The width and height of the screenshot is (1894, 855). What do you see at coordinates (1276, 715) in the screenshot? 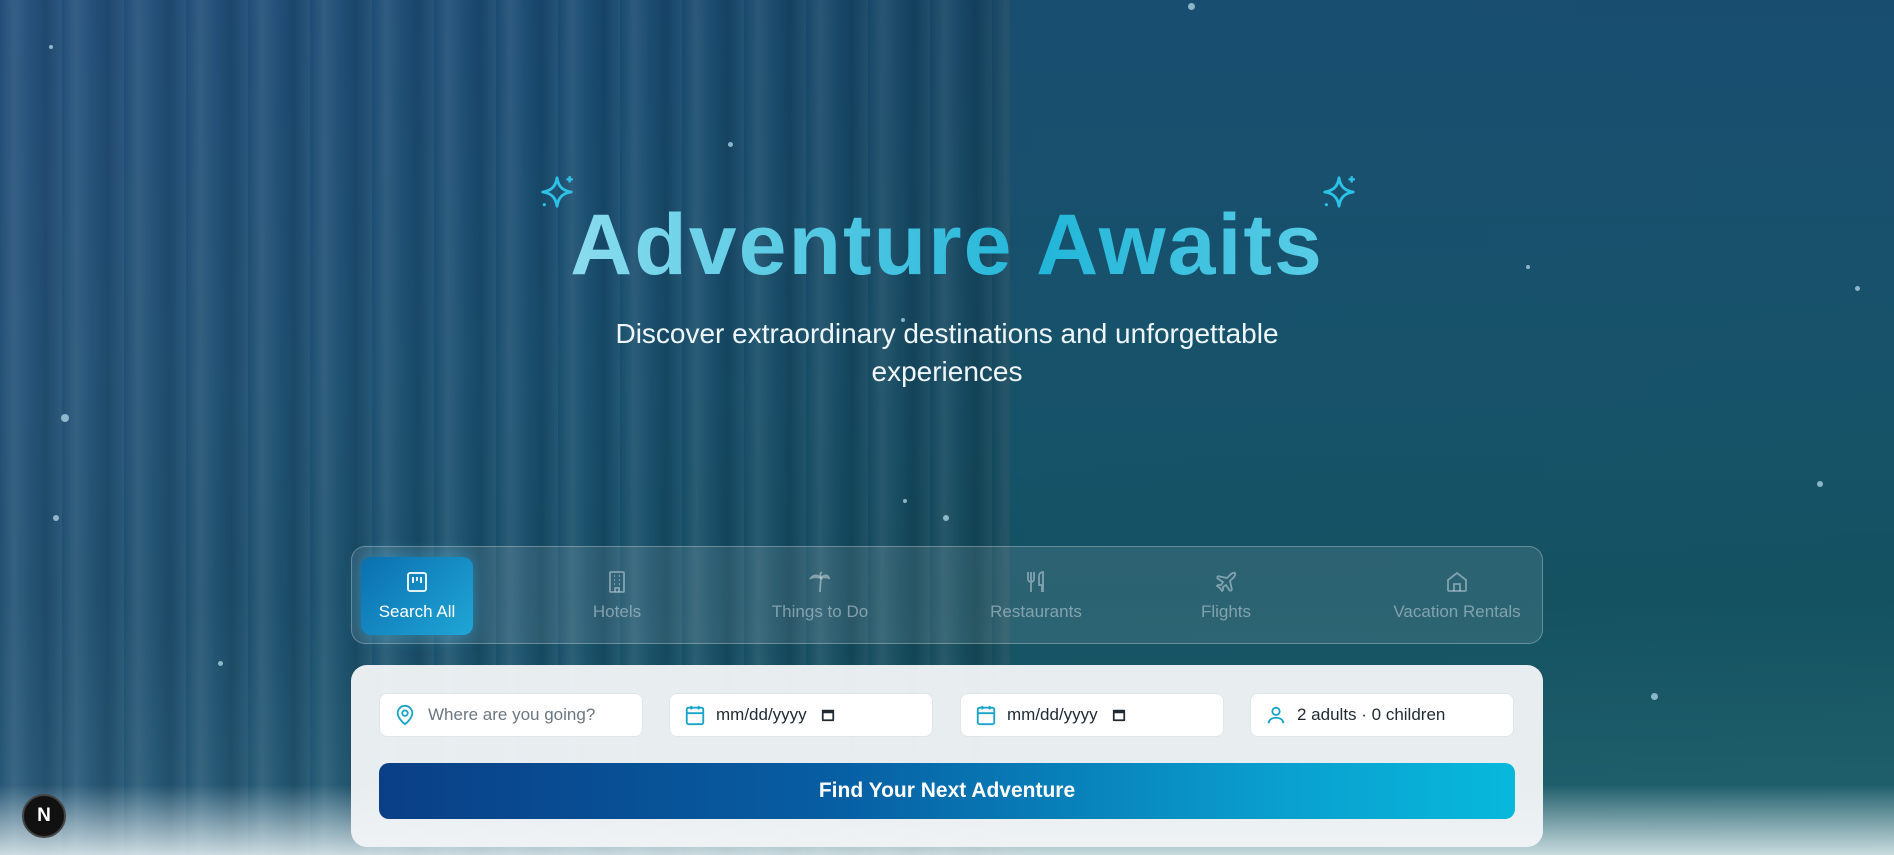
I see `user-icon` at bounding box center [1276, 715].